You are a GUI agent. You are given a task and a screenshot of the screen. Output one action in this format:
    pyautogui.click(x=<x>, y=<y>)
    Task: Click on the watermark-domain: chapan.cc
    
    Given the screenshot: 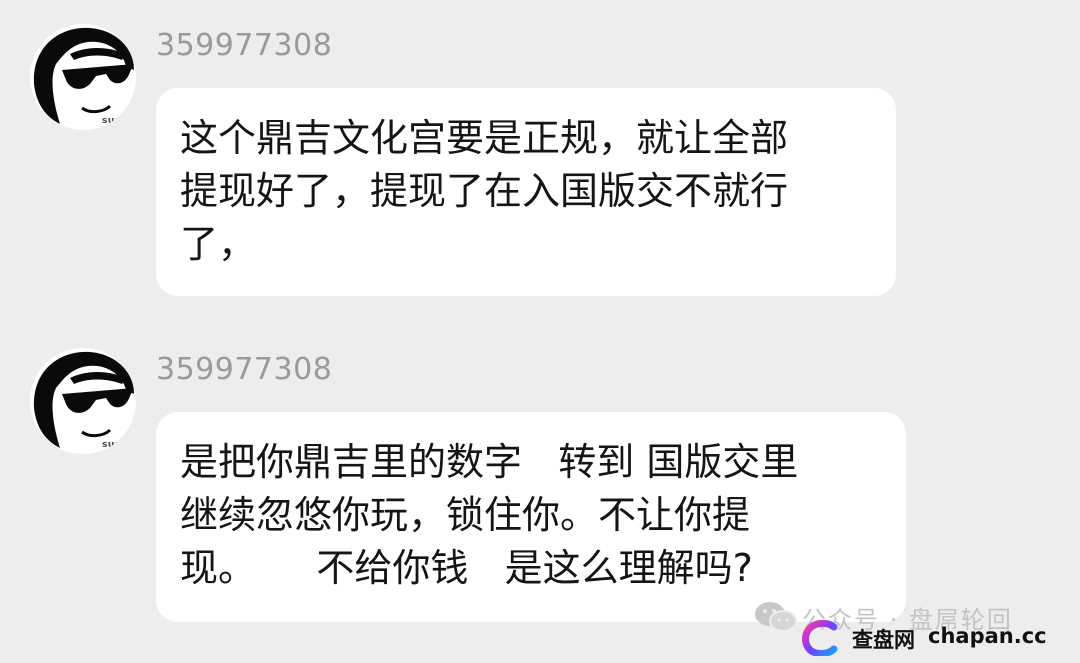 What is the action you would take?
    pyautogui.click(x=987, y=636)
    